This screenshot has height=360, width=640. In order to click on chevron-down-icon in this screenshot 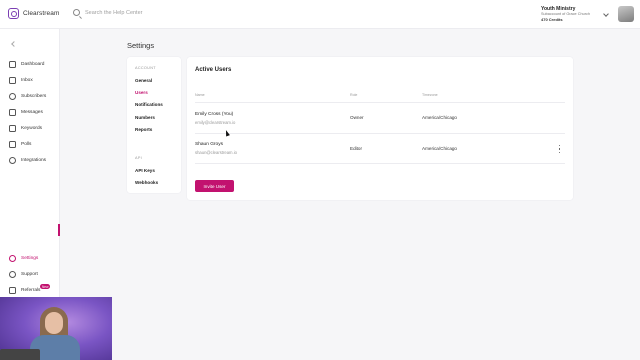, I will do `click(606, 14)`.